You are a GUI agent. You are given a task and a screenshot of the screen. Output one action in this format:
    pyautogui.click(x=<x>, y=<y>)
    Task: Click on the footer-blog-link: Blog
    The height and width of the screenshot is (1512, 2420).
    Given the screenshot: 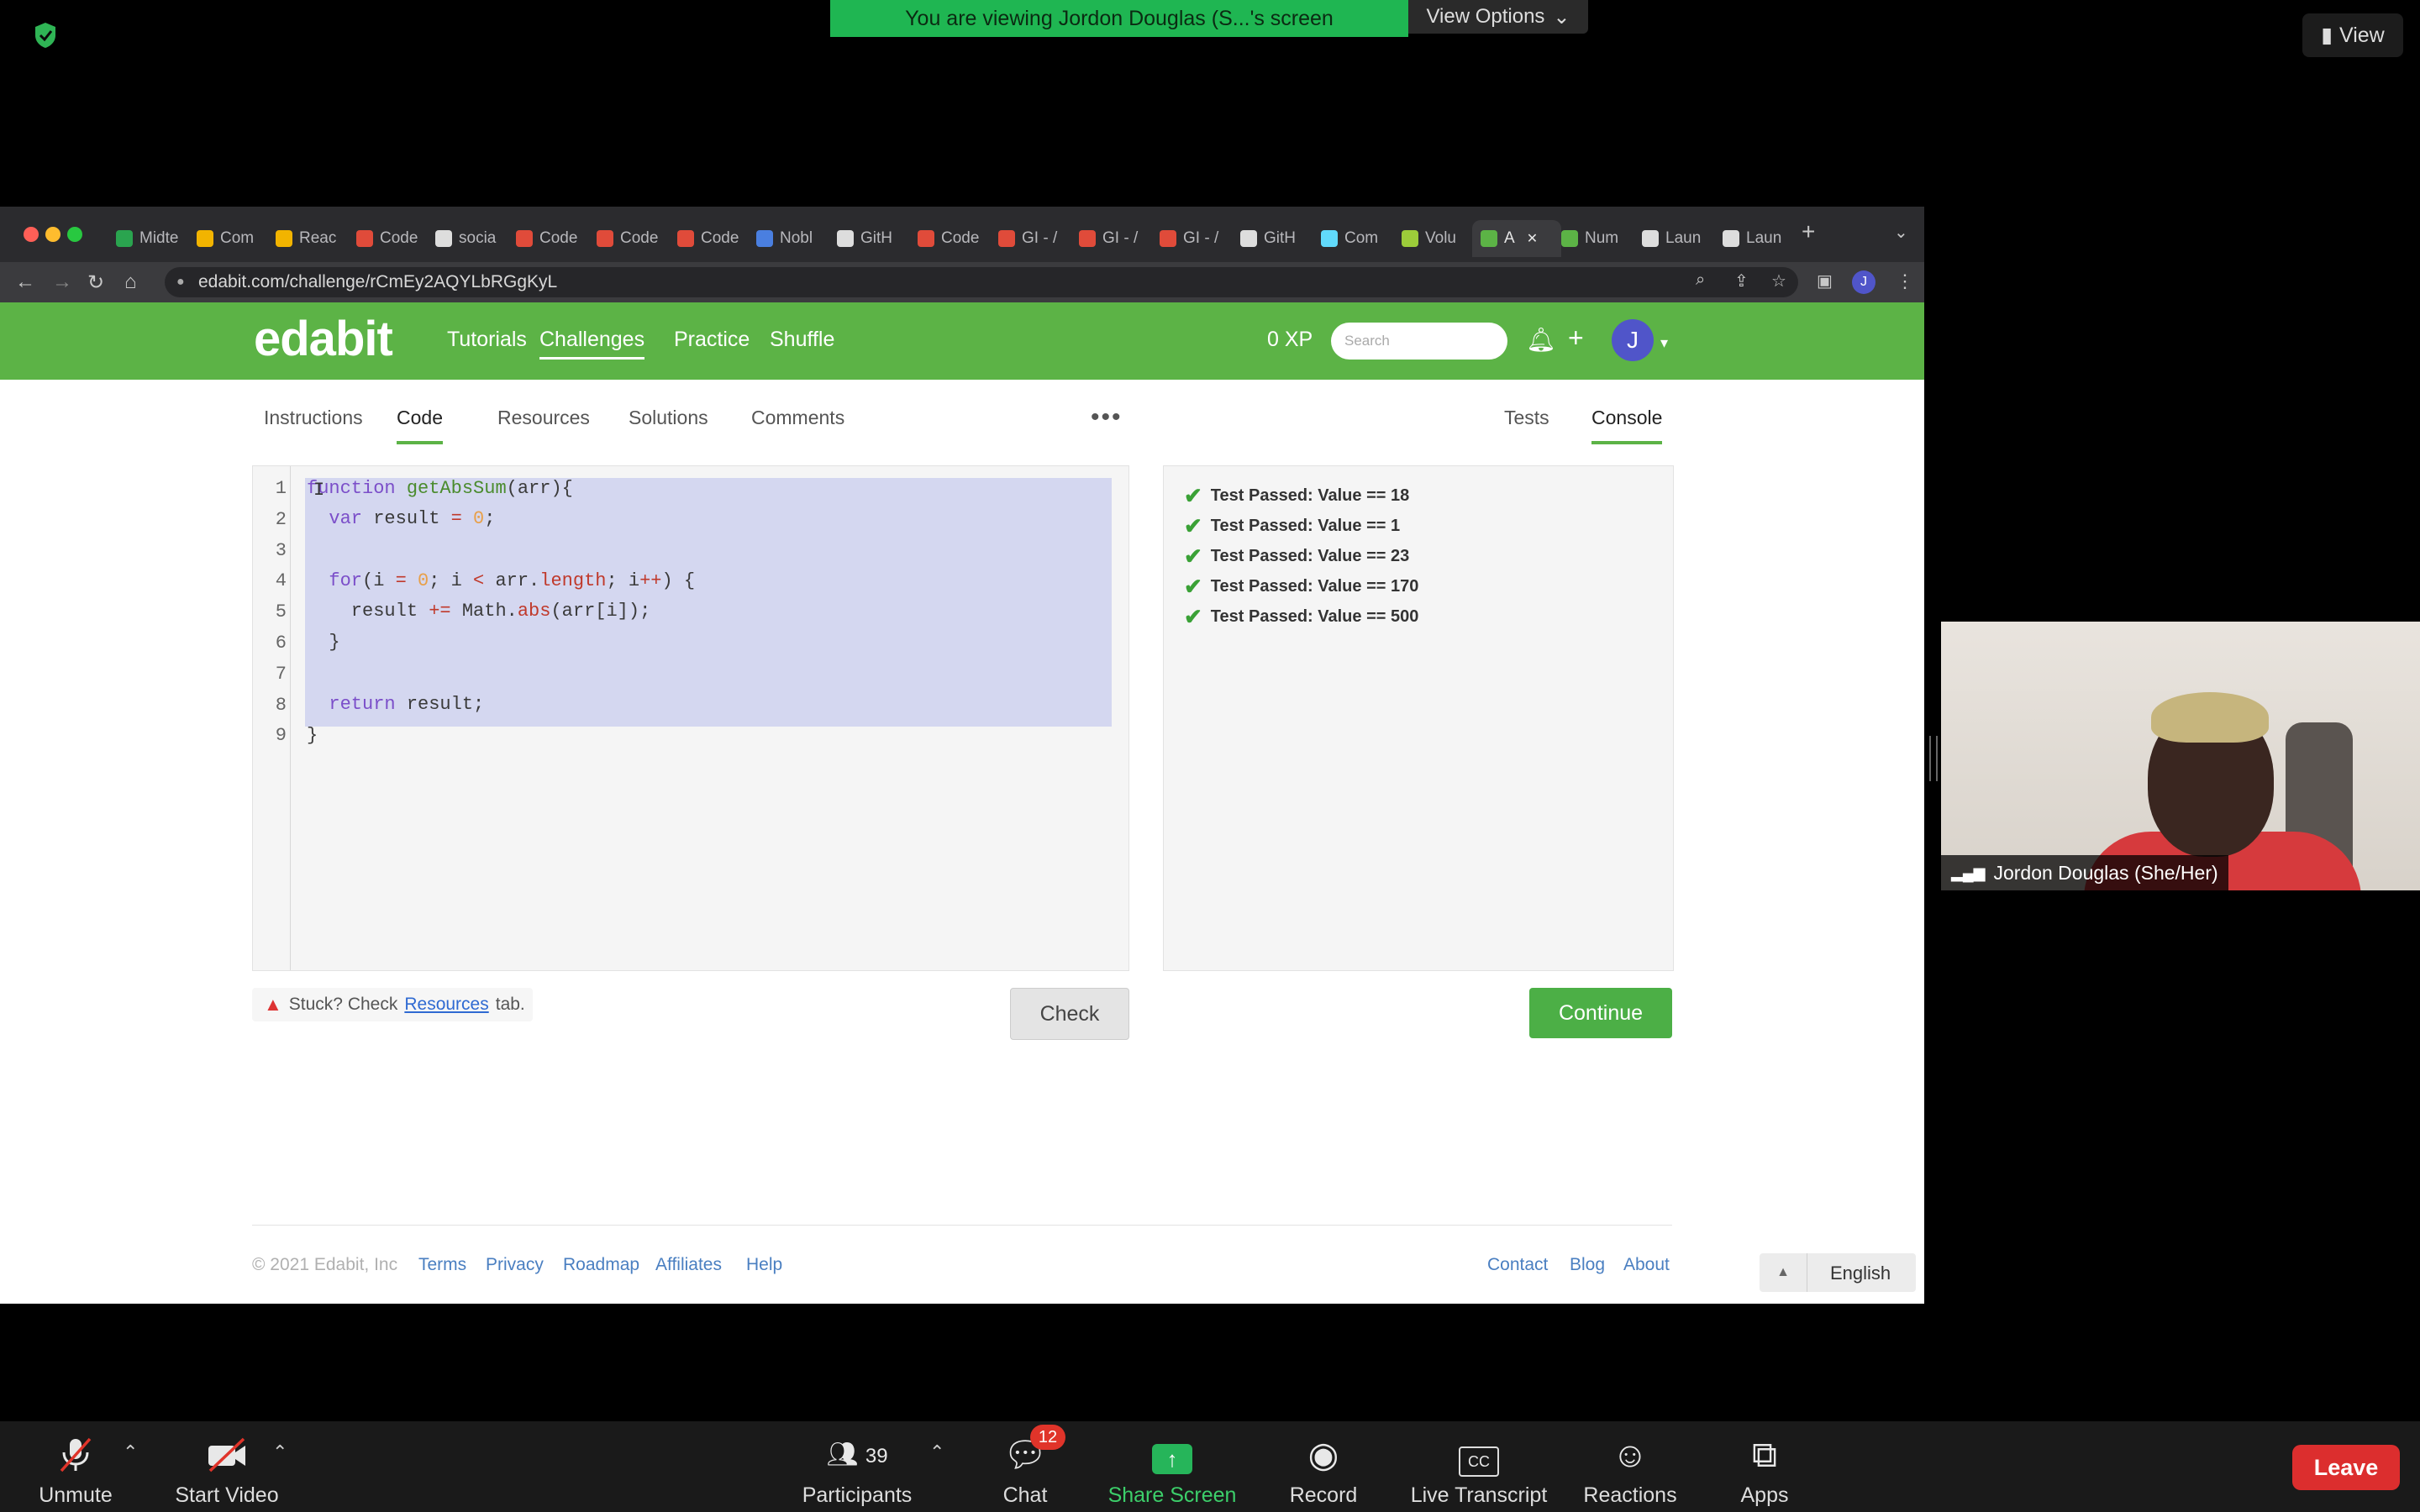 What is the action you would take?
    pyautogui.click(x=1588, y=1265)
    